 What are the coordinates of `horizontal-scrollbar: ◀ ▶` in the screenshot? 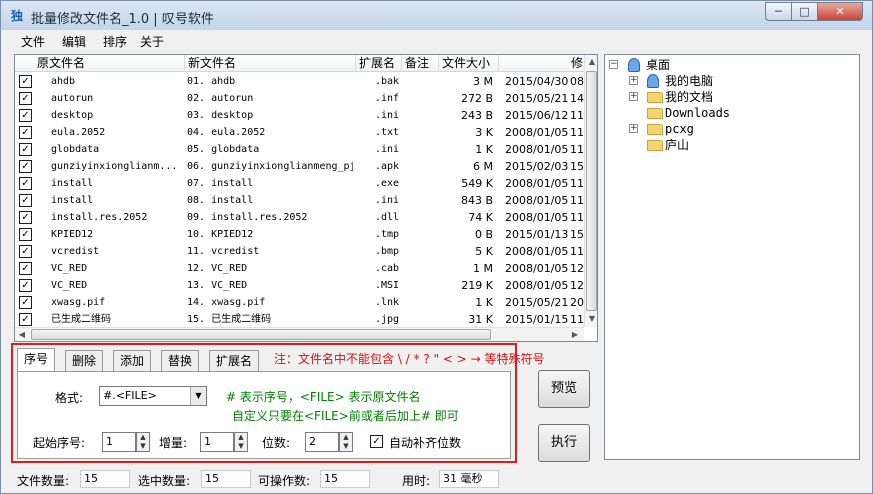 It's located at (299, 334).